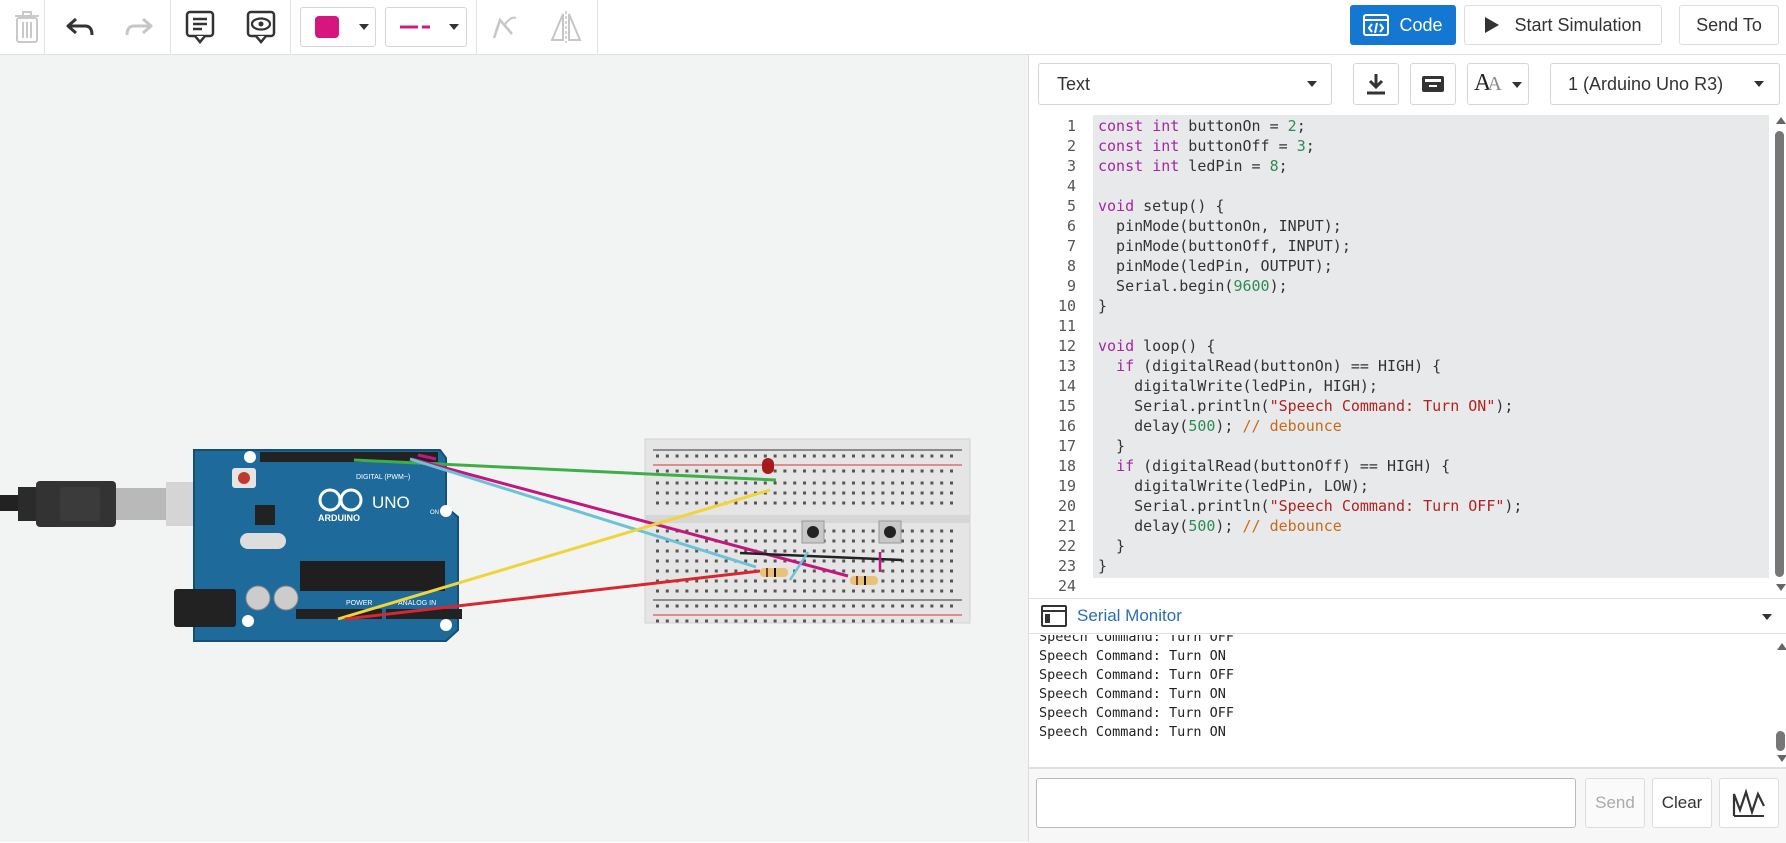  I want to click on rotate-button, so click(505, 27).